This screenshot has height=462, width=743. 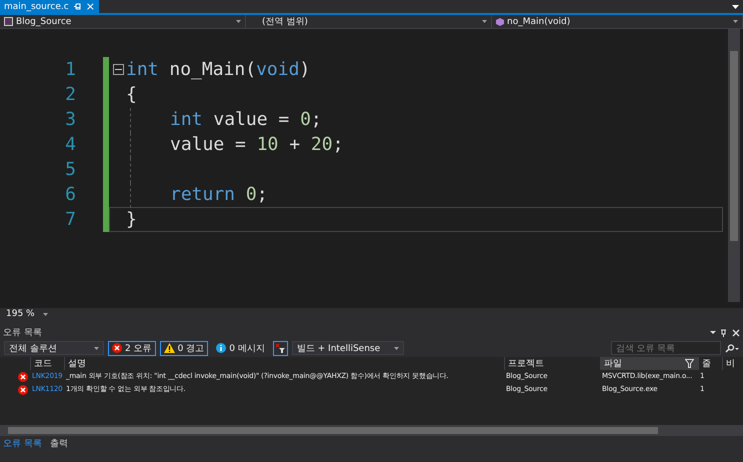 I want to click on line-number: 6, so click(x=70, y=195).